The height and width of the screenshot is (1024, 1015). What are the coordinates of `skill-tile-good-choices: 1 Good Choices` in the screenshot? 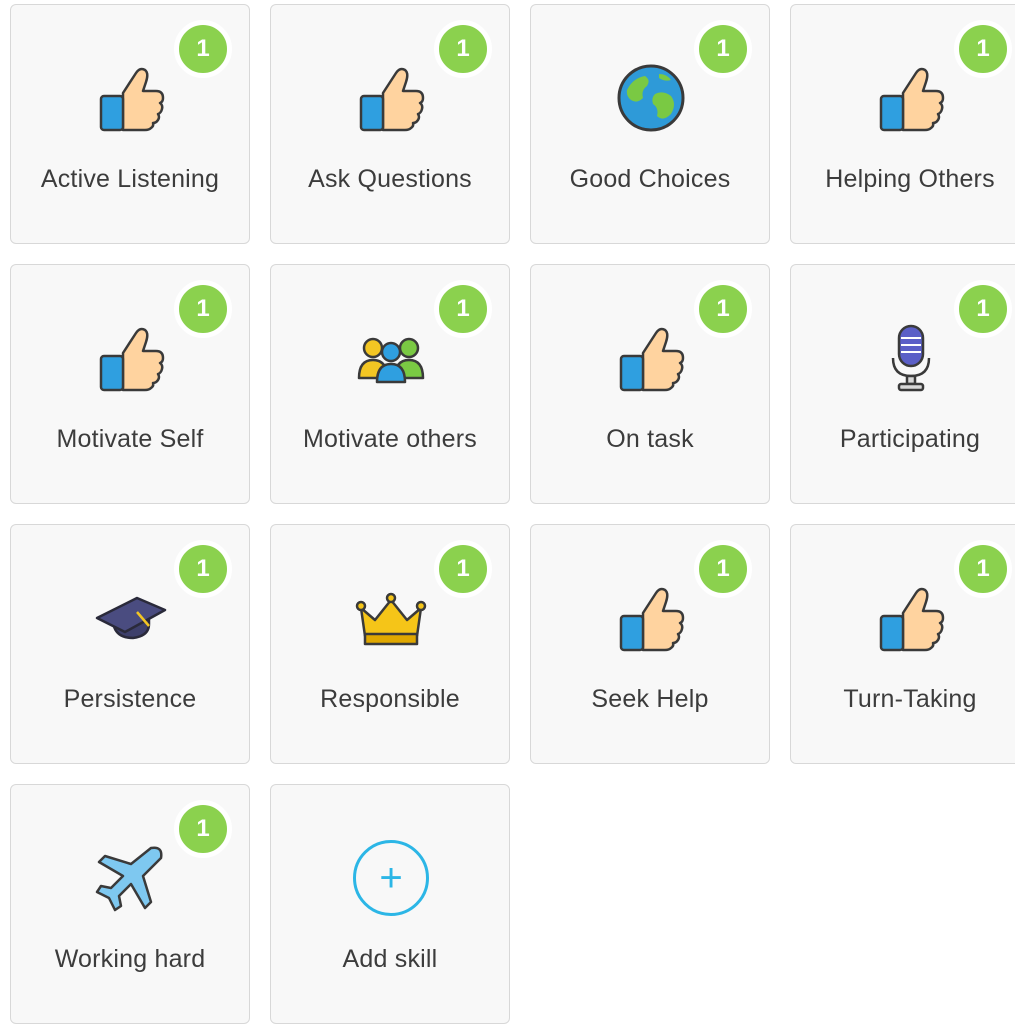 It's located at (650, 124).